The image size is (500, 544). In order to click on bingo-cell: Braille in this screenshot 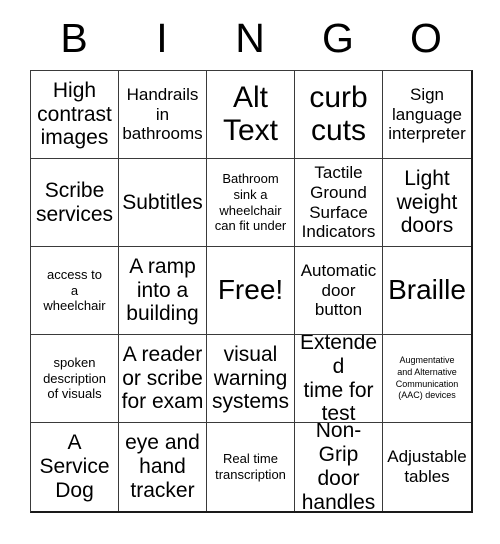, I will do `click(427, 291)`.